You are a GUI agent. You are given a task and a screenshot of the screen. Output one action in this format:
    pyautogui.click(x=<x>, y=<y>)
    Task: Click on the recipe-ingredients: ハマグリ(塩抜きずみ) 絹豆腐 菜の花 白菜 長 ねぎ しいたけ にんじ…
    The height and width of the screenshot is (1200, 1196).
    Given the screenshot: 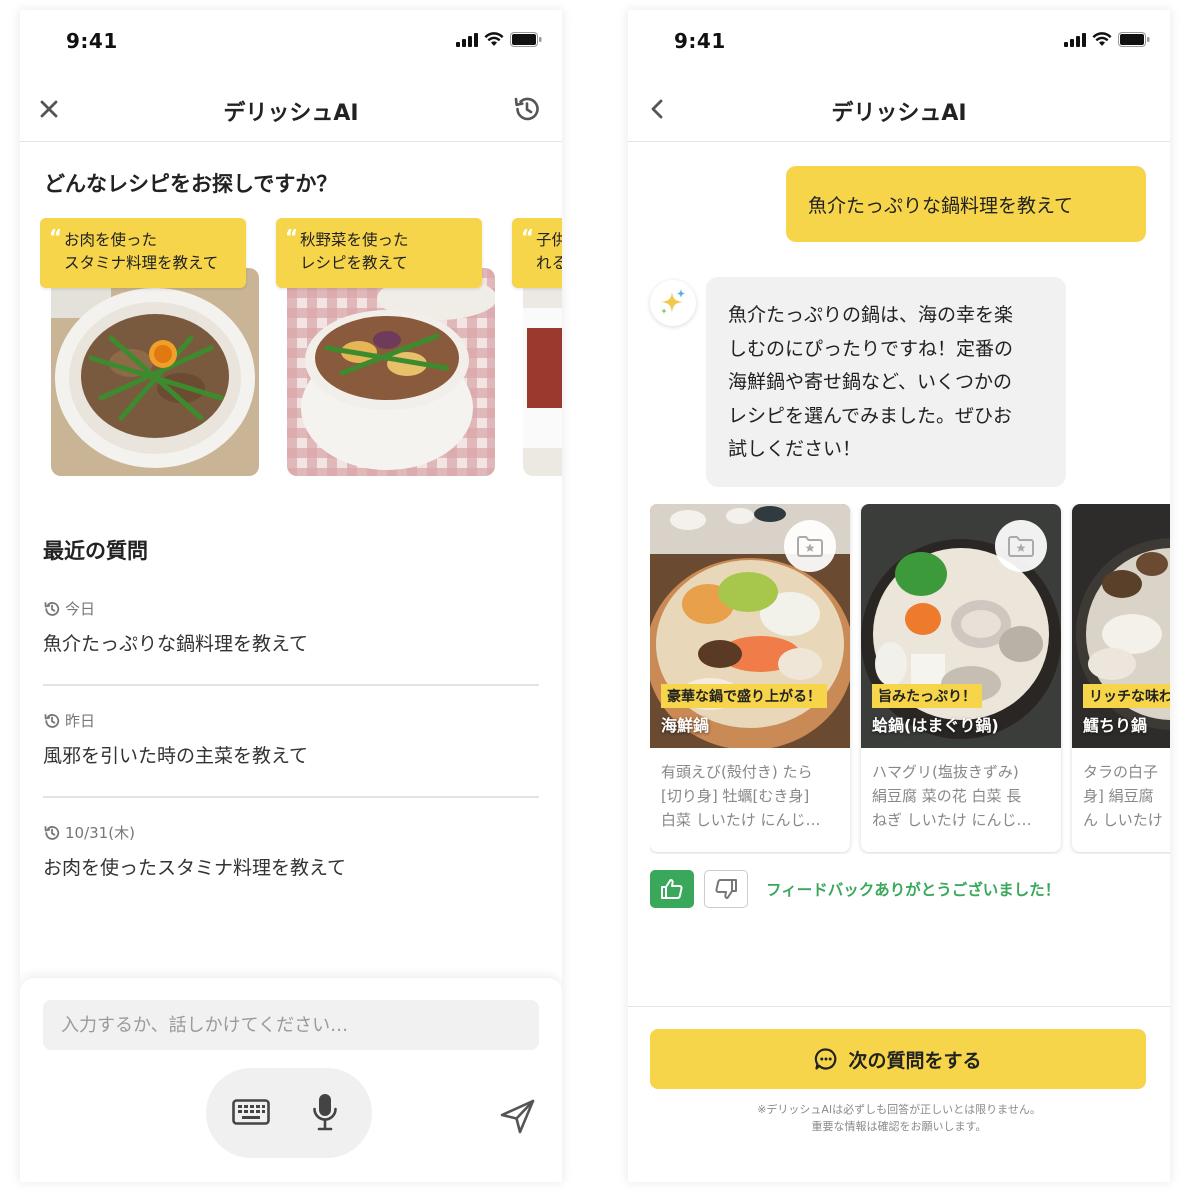 What is the action you would take?
    pyautogui.click(x=961, y=798)
    